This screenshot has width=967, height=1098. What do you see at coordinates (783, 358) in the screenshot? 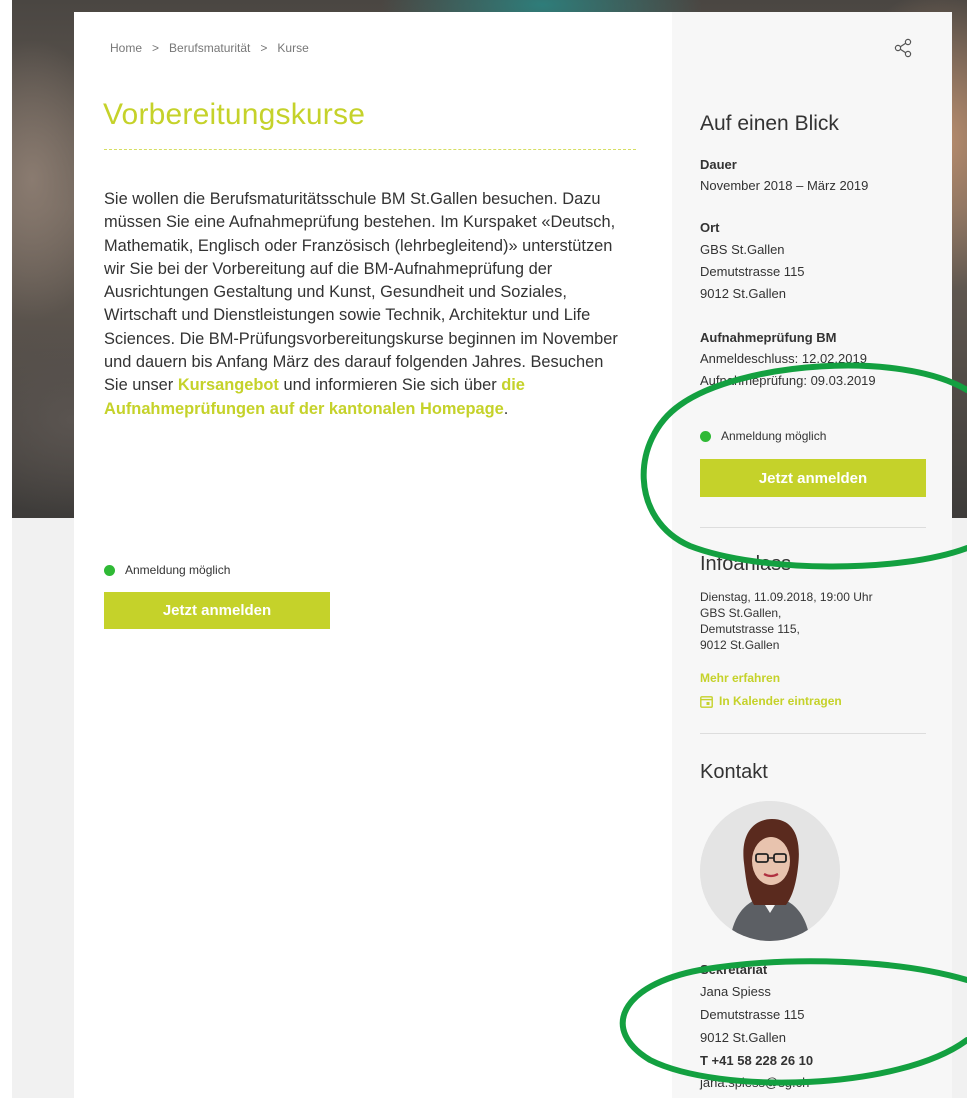
I see `exam-deadline: Anmeldeschluss: 12.02.2019` at bounding box center [783, 358].